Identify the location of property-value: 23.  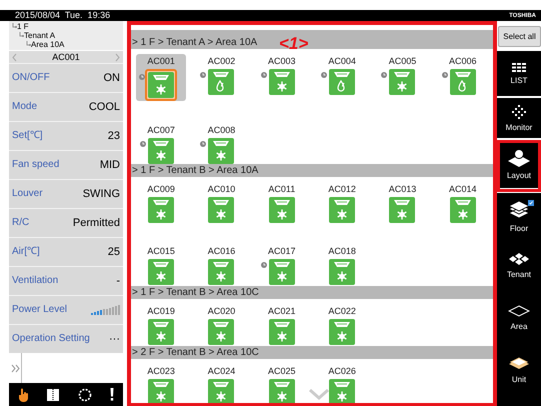
(114, 136).